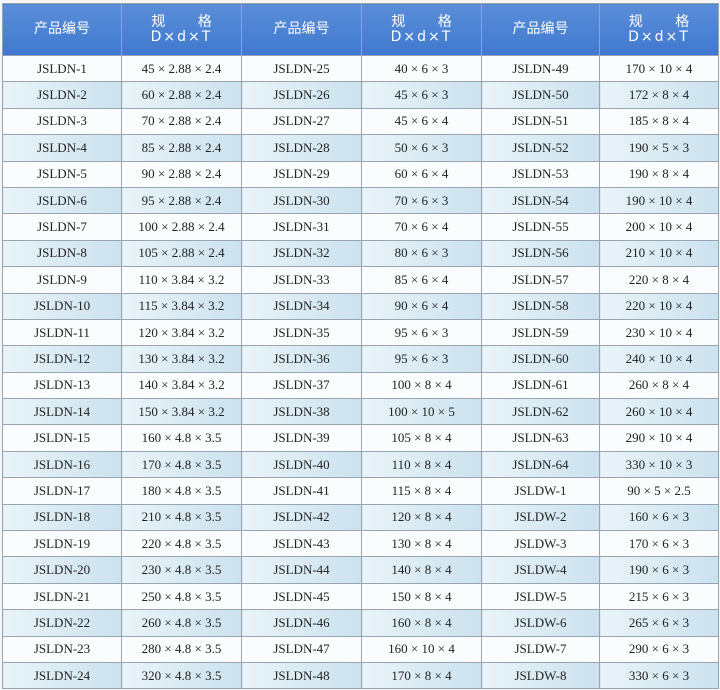 Image resolution: width=720 pixels, height=690 pixels. I want to click on spec-cell: 115 × 8 × 4, so click(421, 491).